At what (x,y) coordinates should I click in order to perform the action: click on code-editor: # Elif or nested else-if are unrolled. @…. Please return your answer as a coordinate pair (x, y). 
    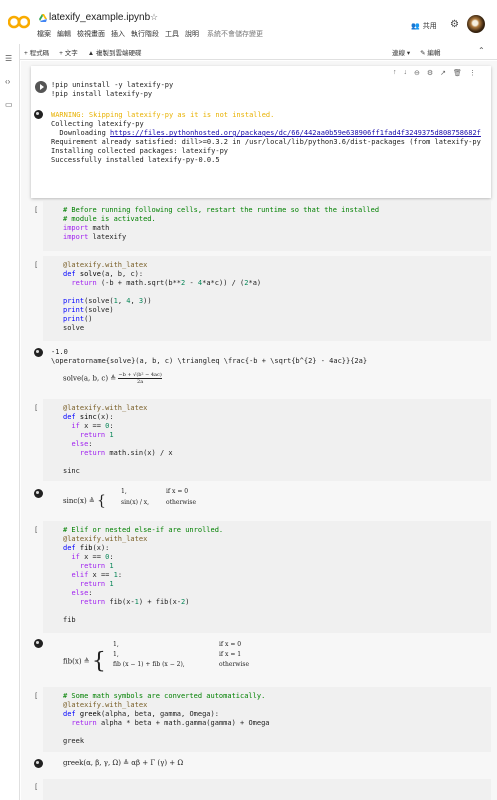
    Looking at the image, I should click on (267, 577).